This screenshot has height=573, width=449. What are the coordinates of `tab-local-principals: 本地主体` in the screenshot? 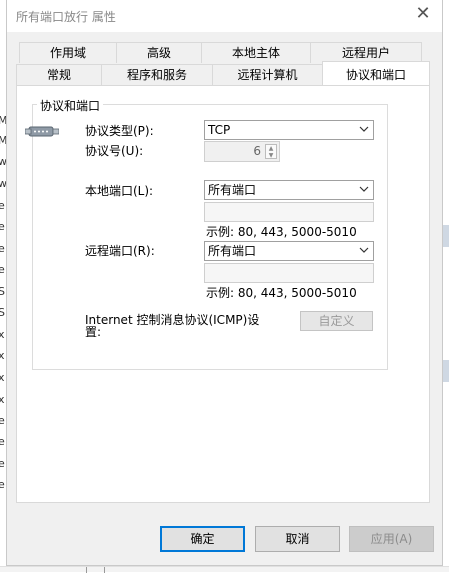 It's located at (256, 52).